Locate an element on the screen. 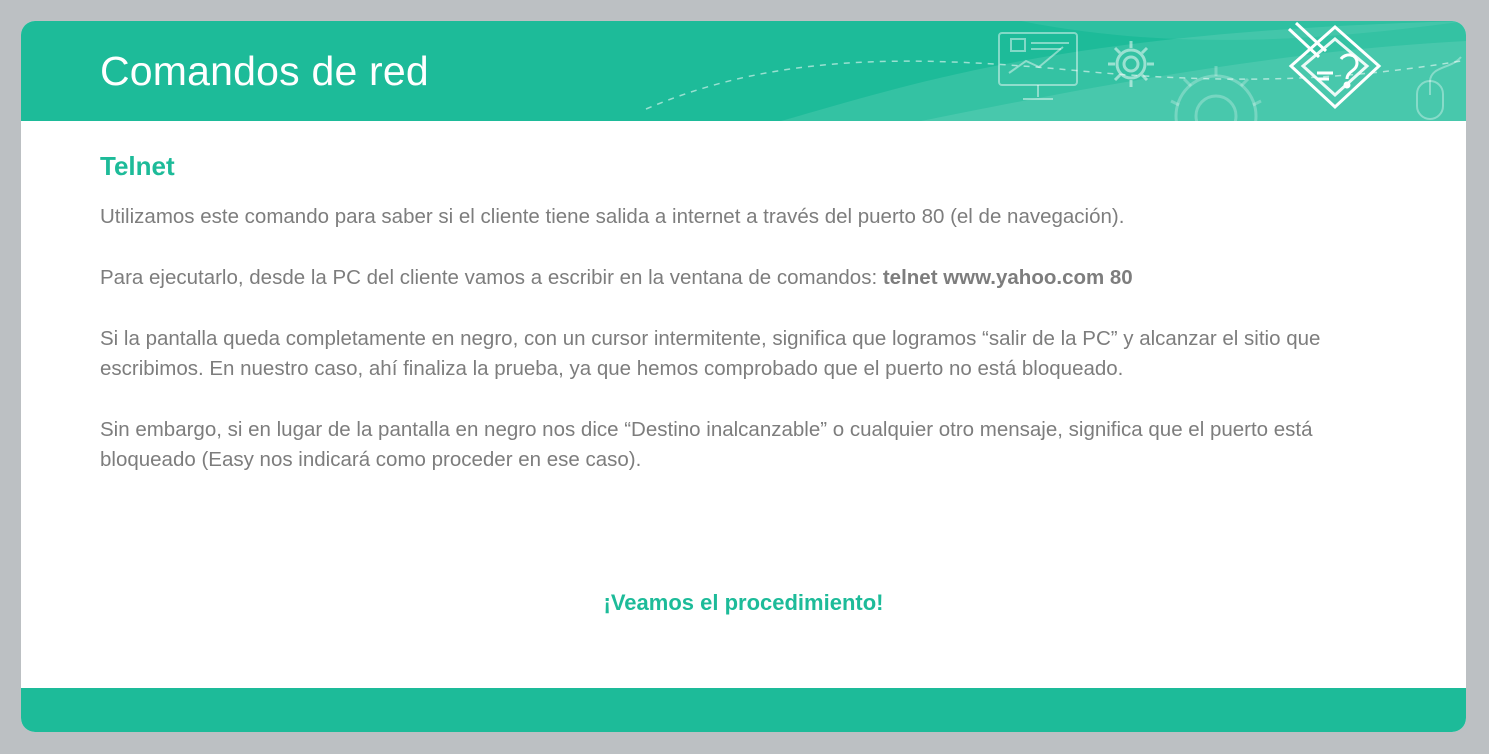 The width and height of the screenshot is (1489, 754). call-to-action: ¡Veamos el procedimiento! is located at coordinates (743, 602).